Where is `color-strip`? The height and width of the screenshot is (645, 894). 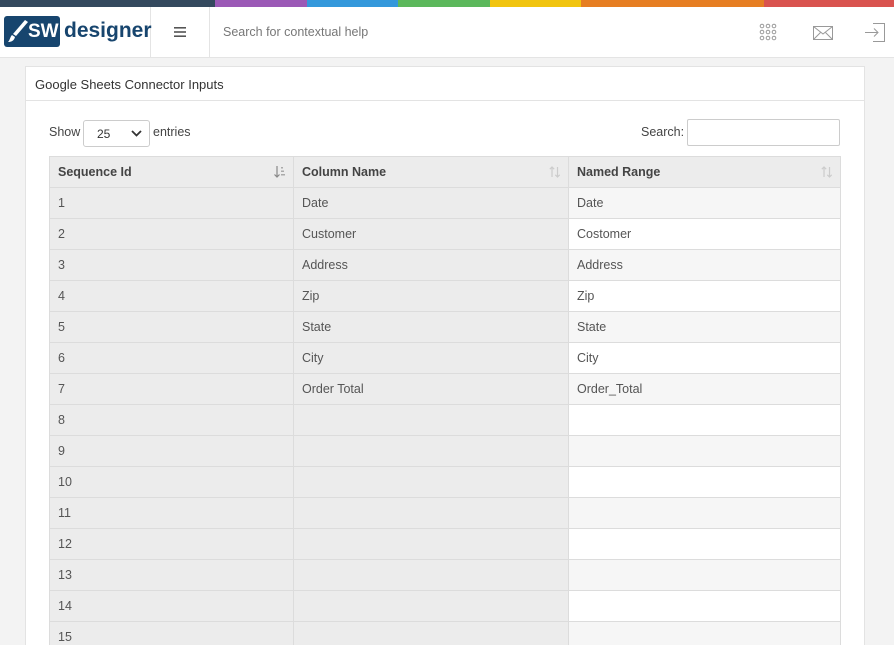 color-strip is located at coordinates (447, 3).